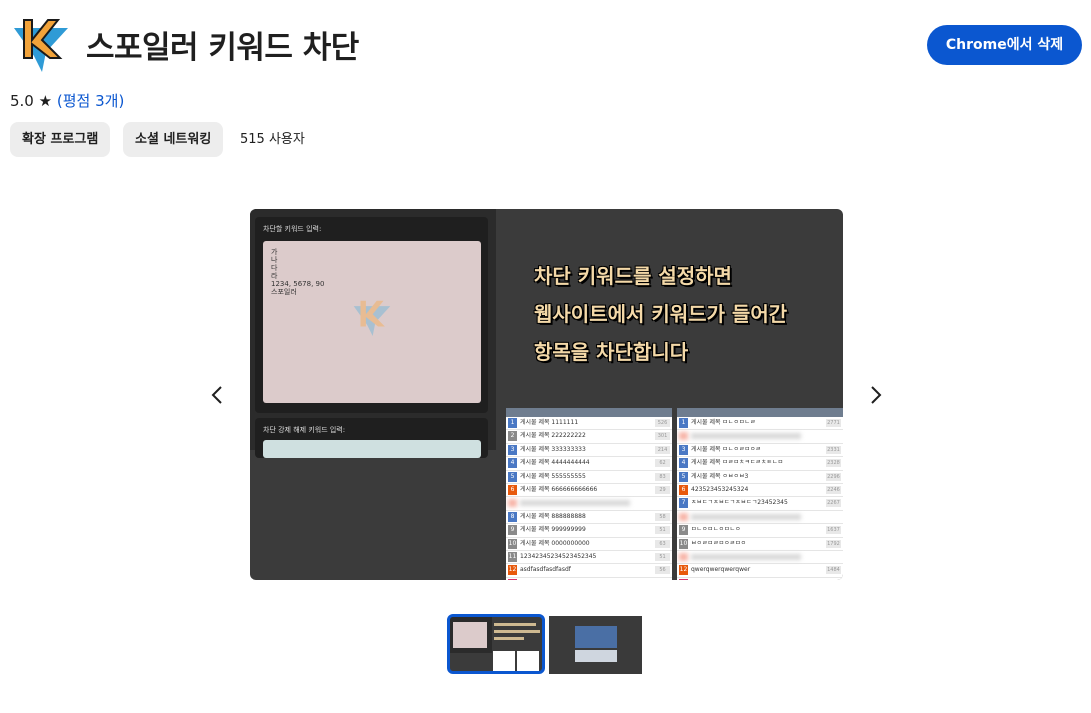 This screenshot has width=1091, height=713. What do you see at coordinates (372, 318) in the screenshot?
I see `watermark-logo-icon` at bounding box center [372, 318].